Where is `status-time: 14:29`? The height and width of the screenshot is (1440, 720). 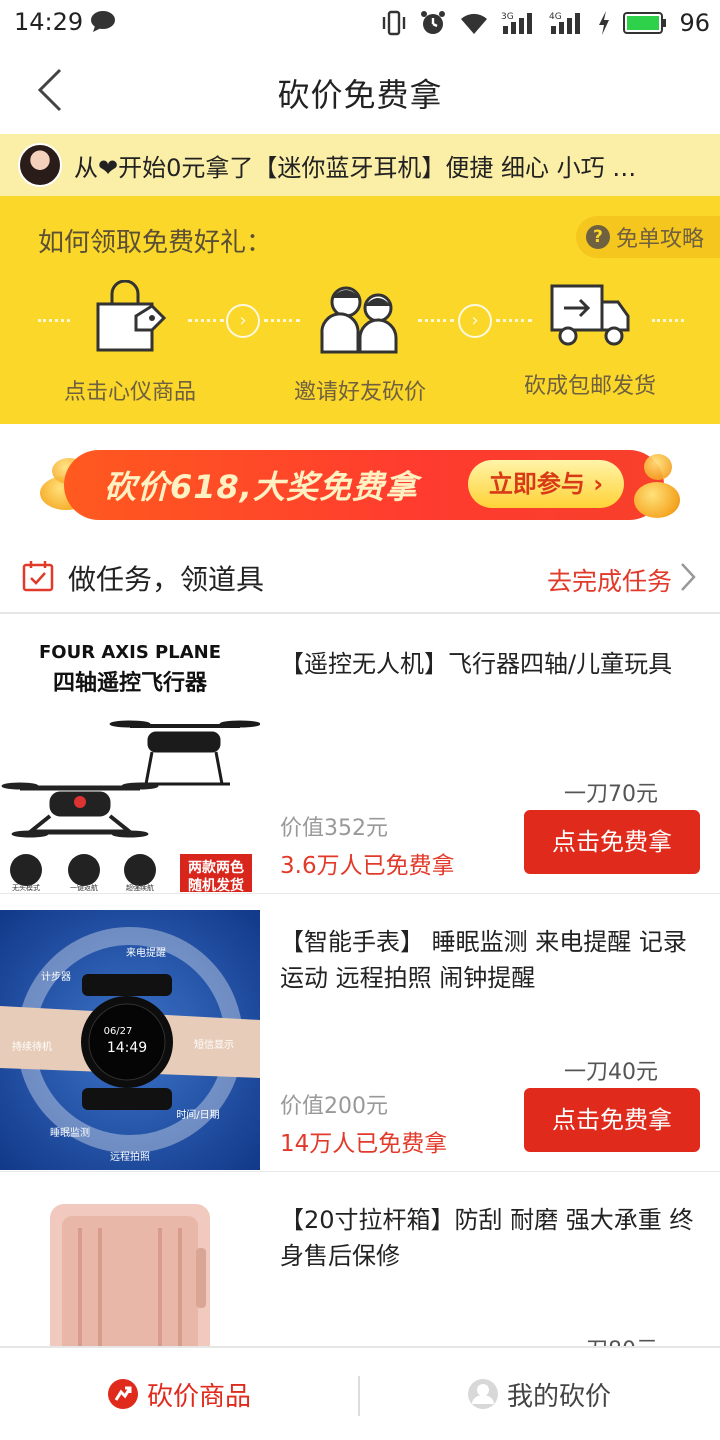 status-time: 14:29 is located at coordinates (49, 22).